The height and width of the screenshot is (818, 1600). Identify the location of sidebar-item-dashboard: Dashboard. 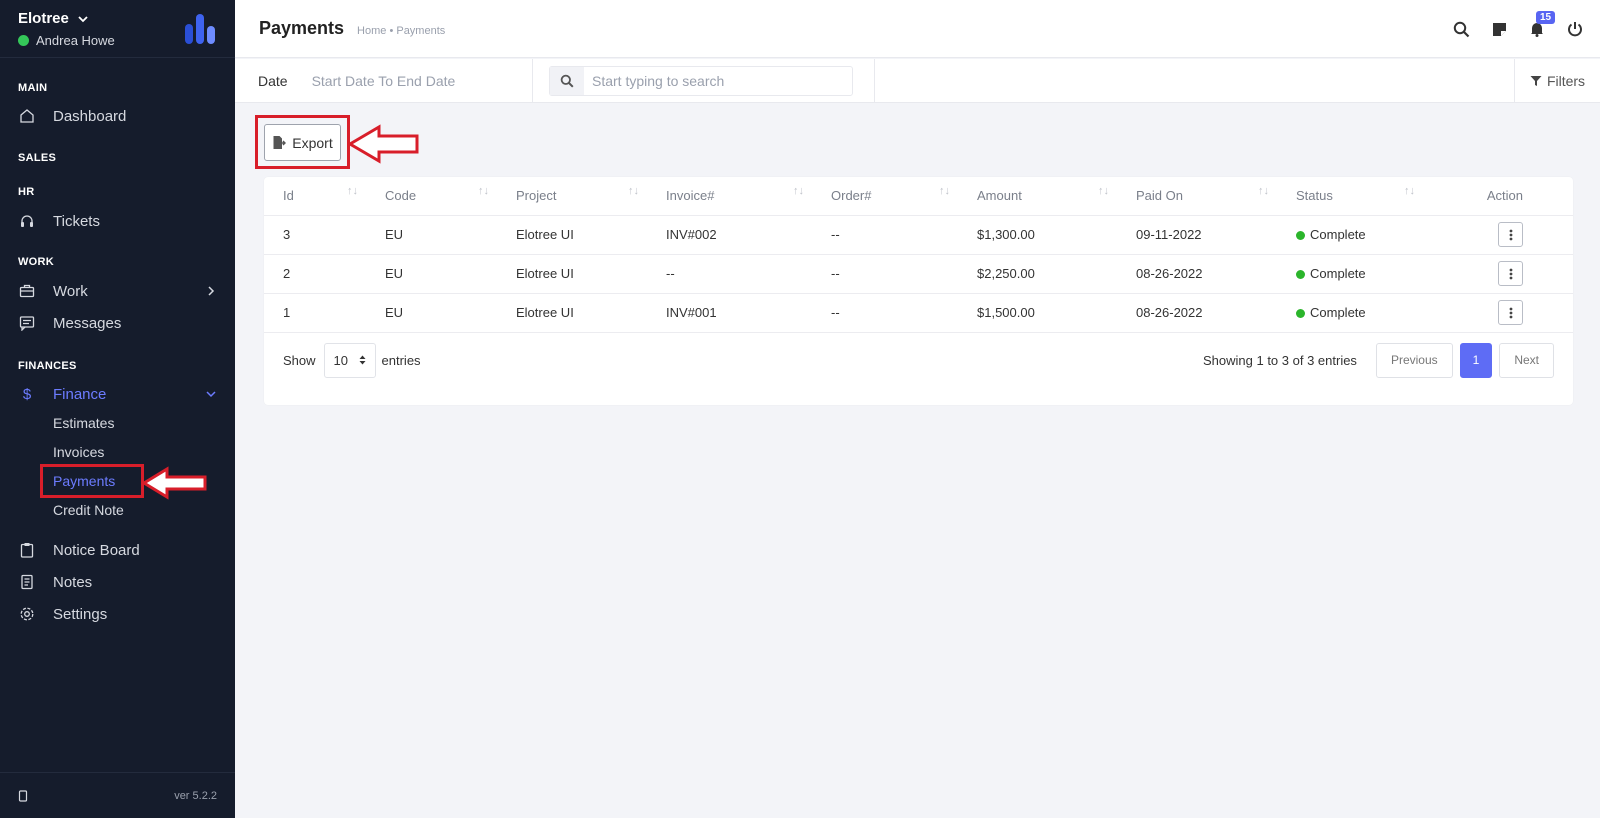
(117, 116).